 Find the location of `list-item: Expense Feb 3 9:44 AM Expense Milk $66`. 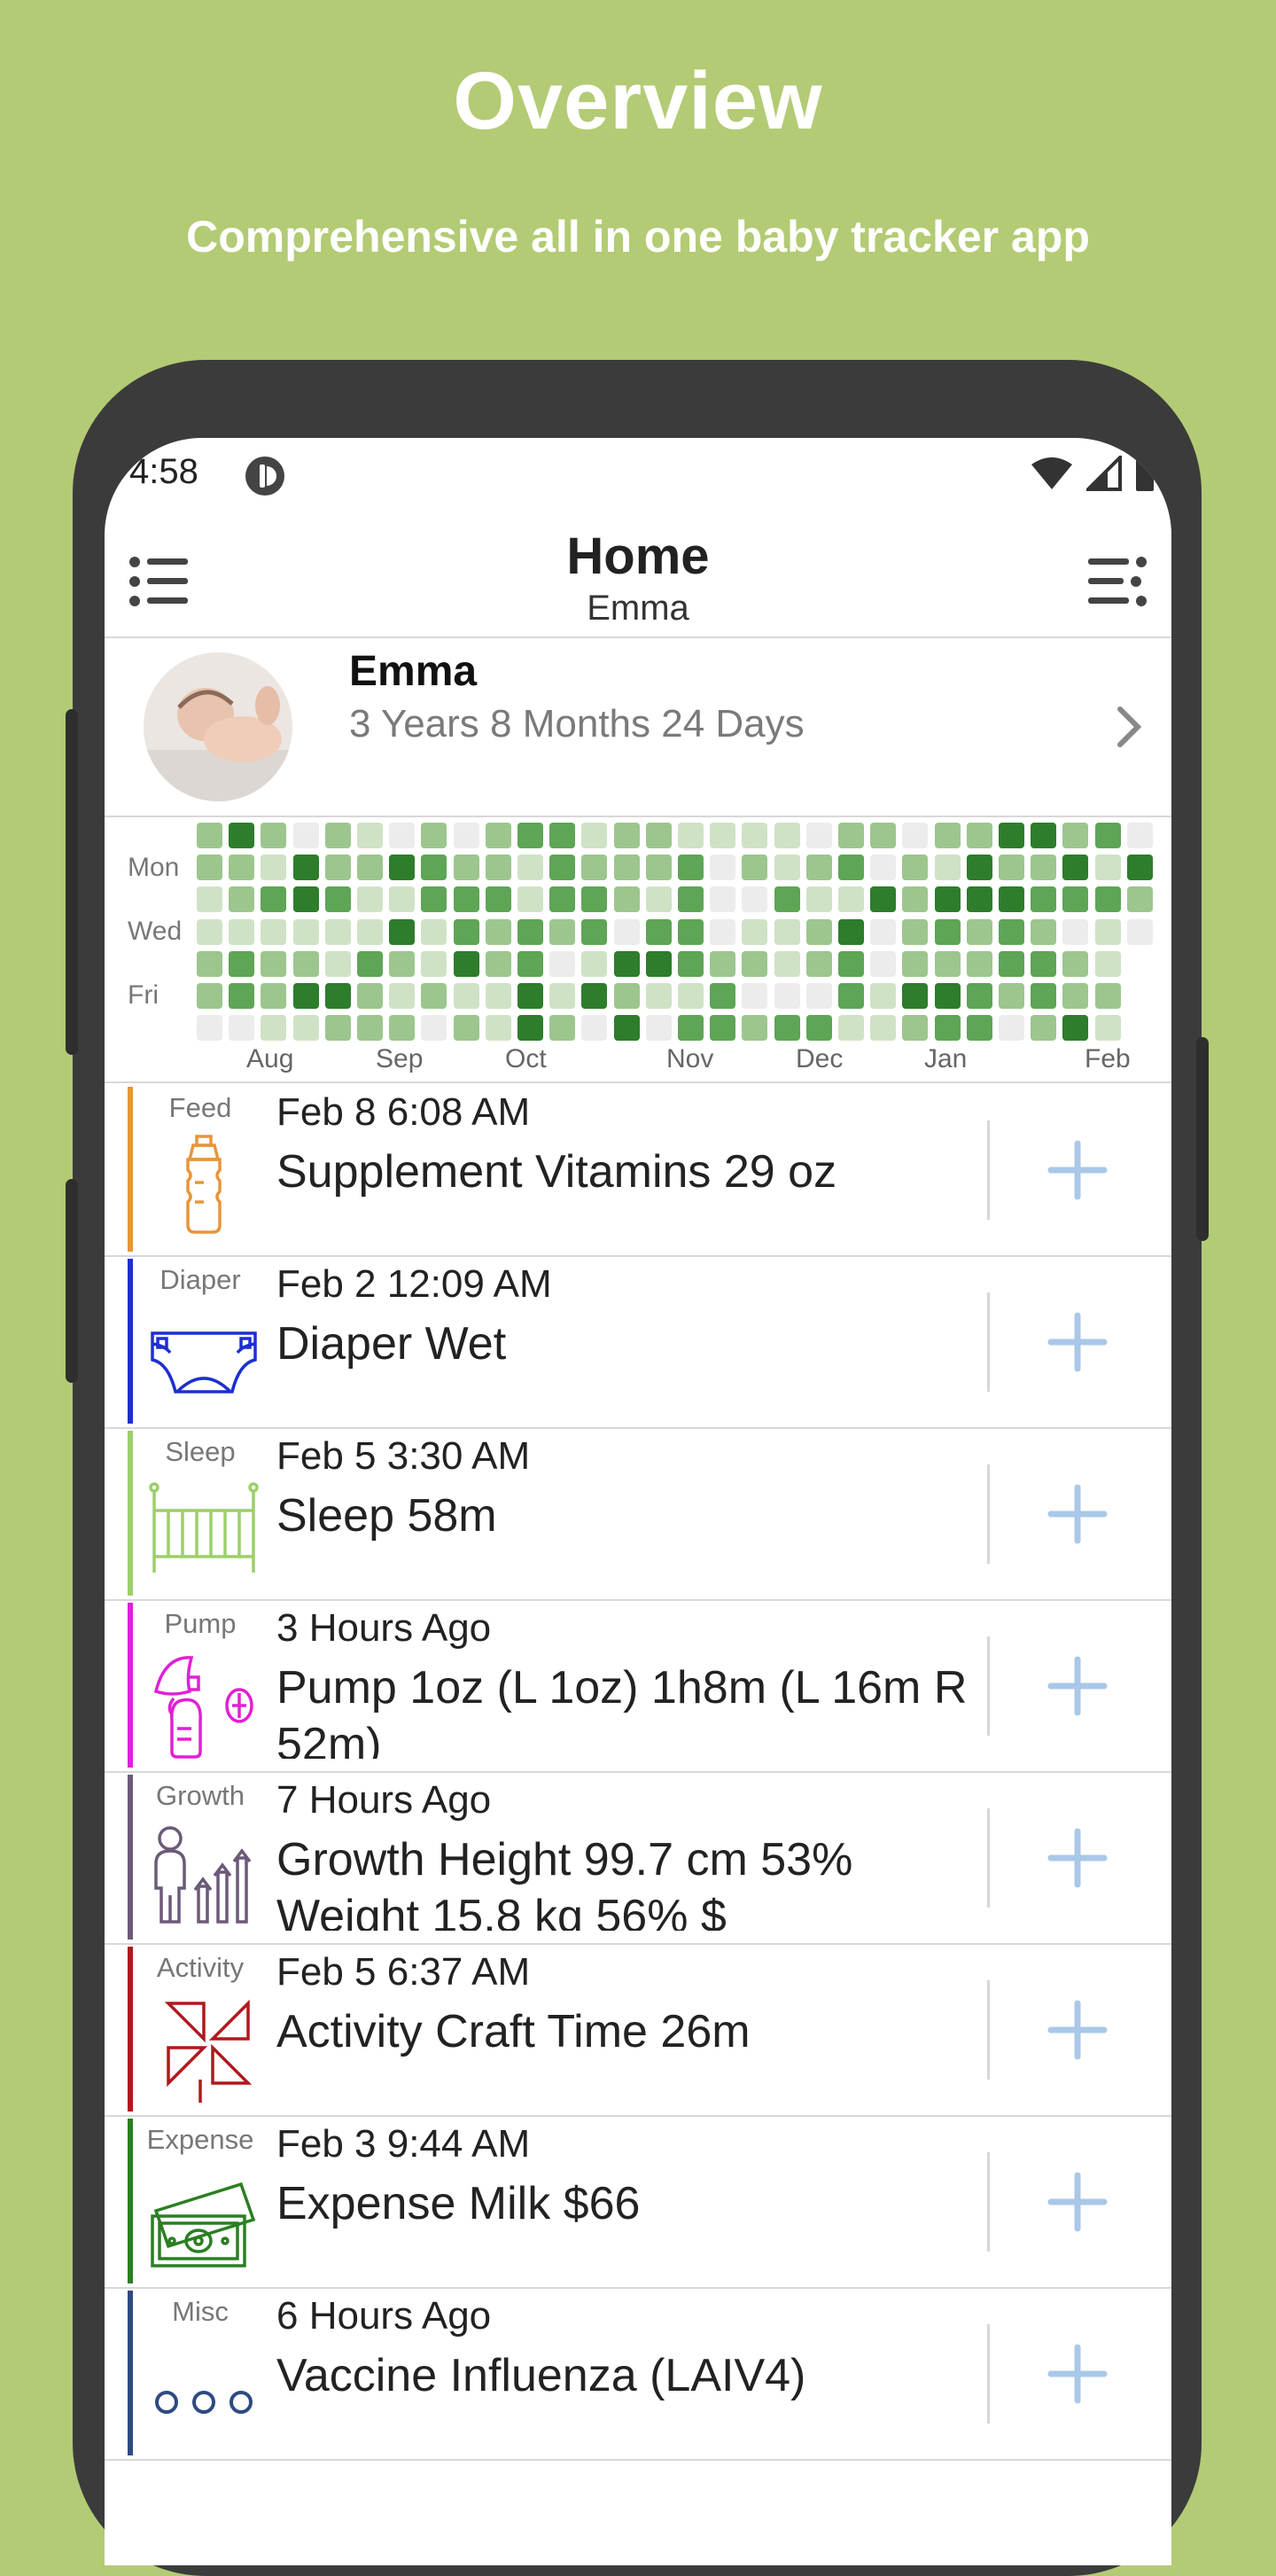

list-item: Expense Feb 3 9:44 AM Expense Milk $66 is located at coordinates (638, 2202).